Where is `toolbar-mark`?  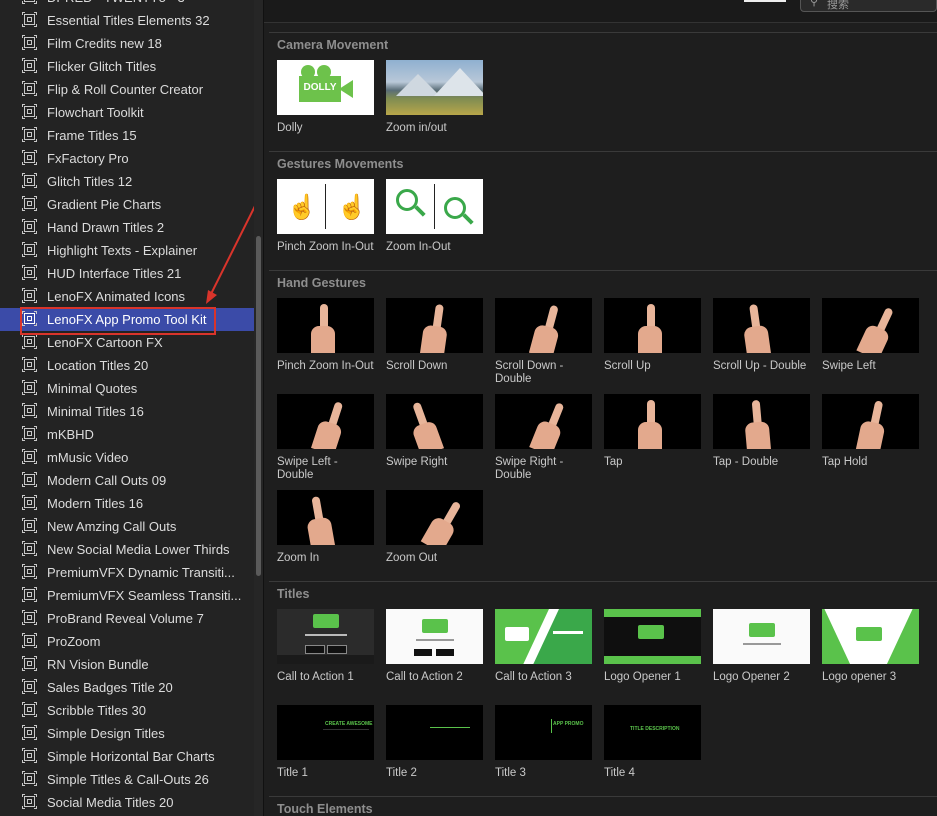
toolbar-mark is located at coordinates (765, 1).